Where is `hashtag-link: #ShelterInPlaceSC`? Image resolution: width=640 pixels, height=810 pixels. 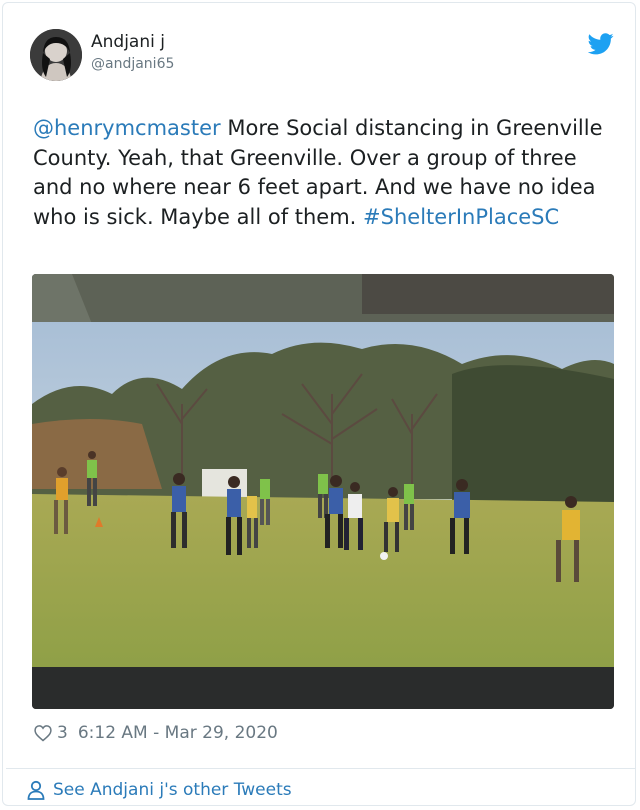 hashtag-link: #ShelterInPlaceSC is located at coordinates (461, 217).